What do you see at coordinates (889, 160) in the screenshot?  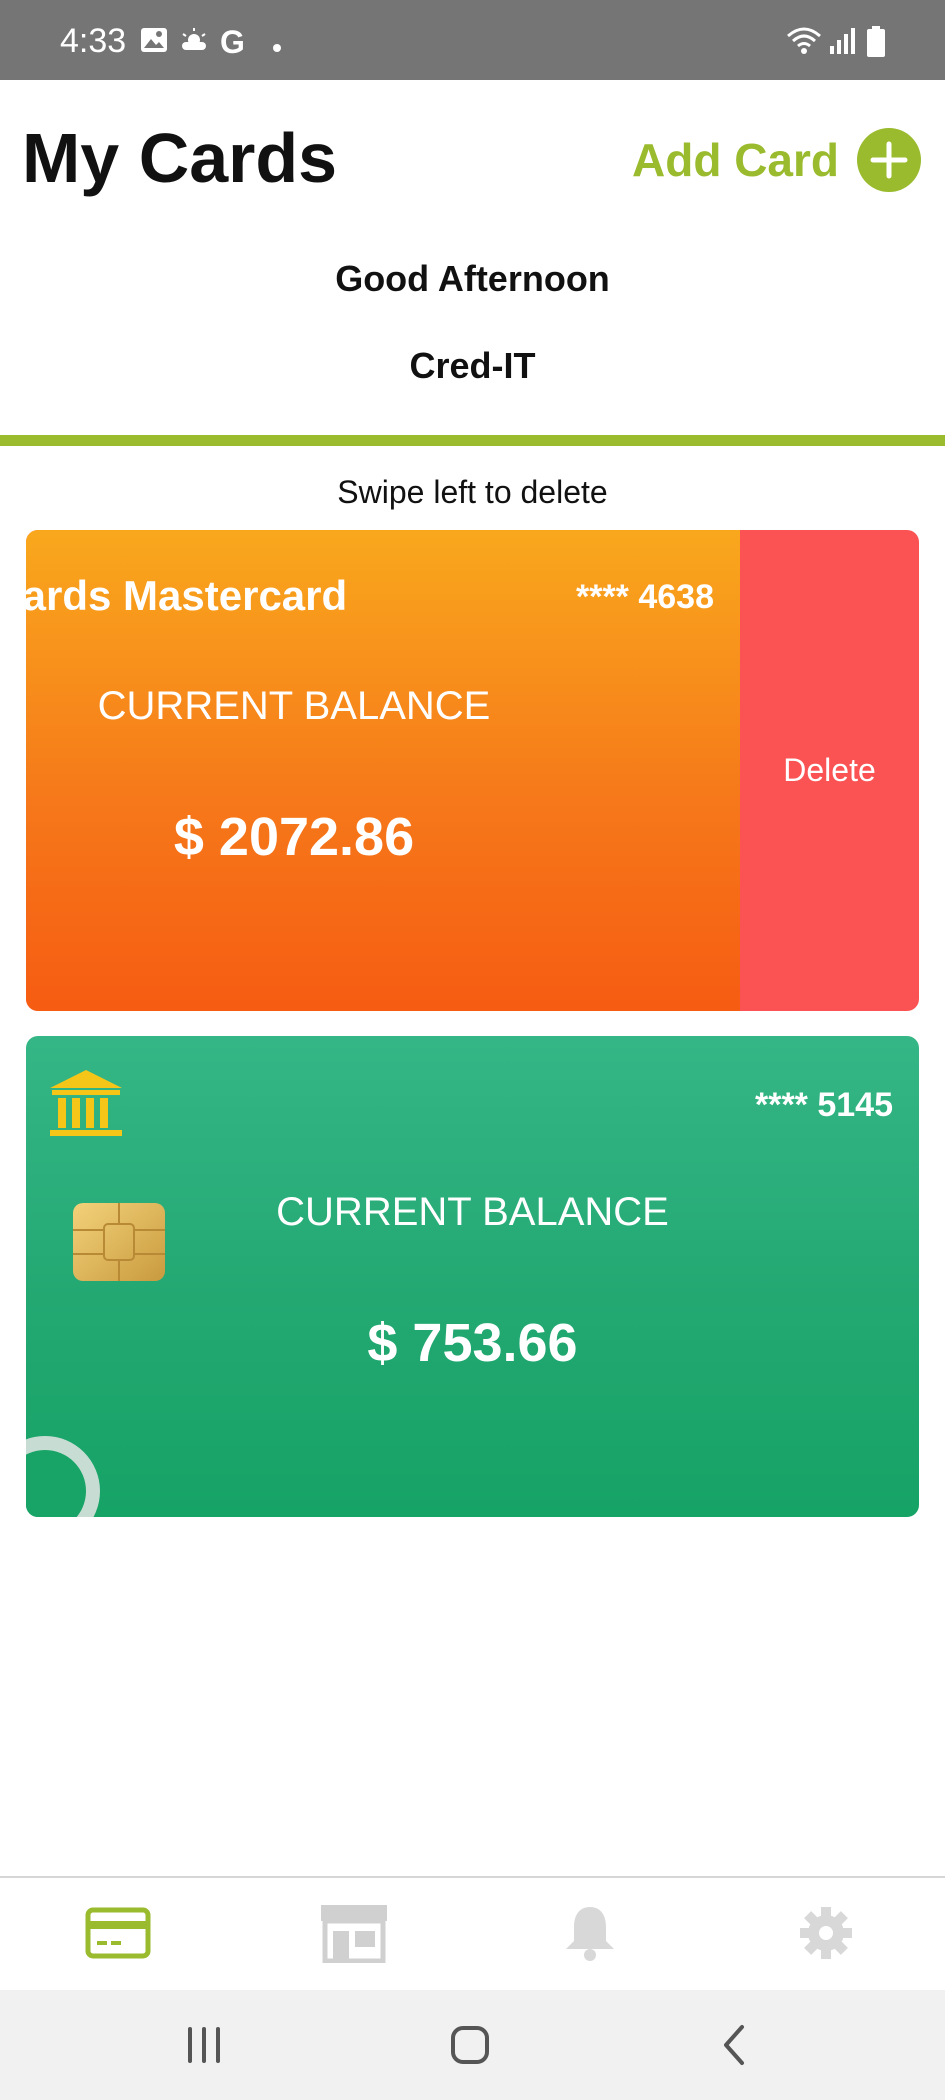 I see `plus-icon` at bounding box center [889, 160].